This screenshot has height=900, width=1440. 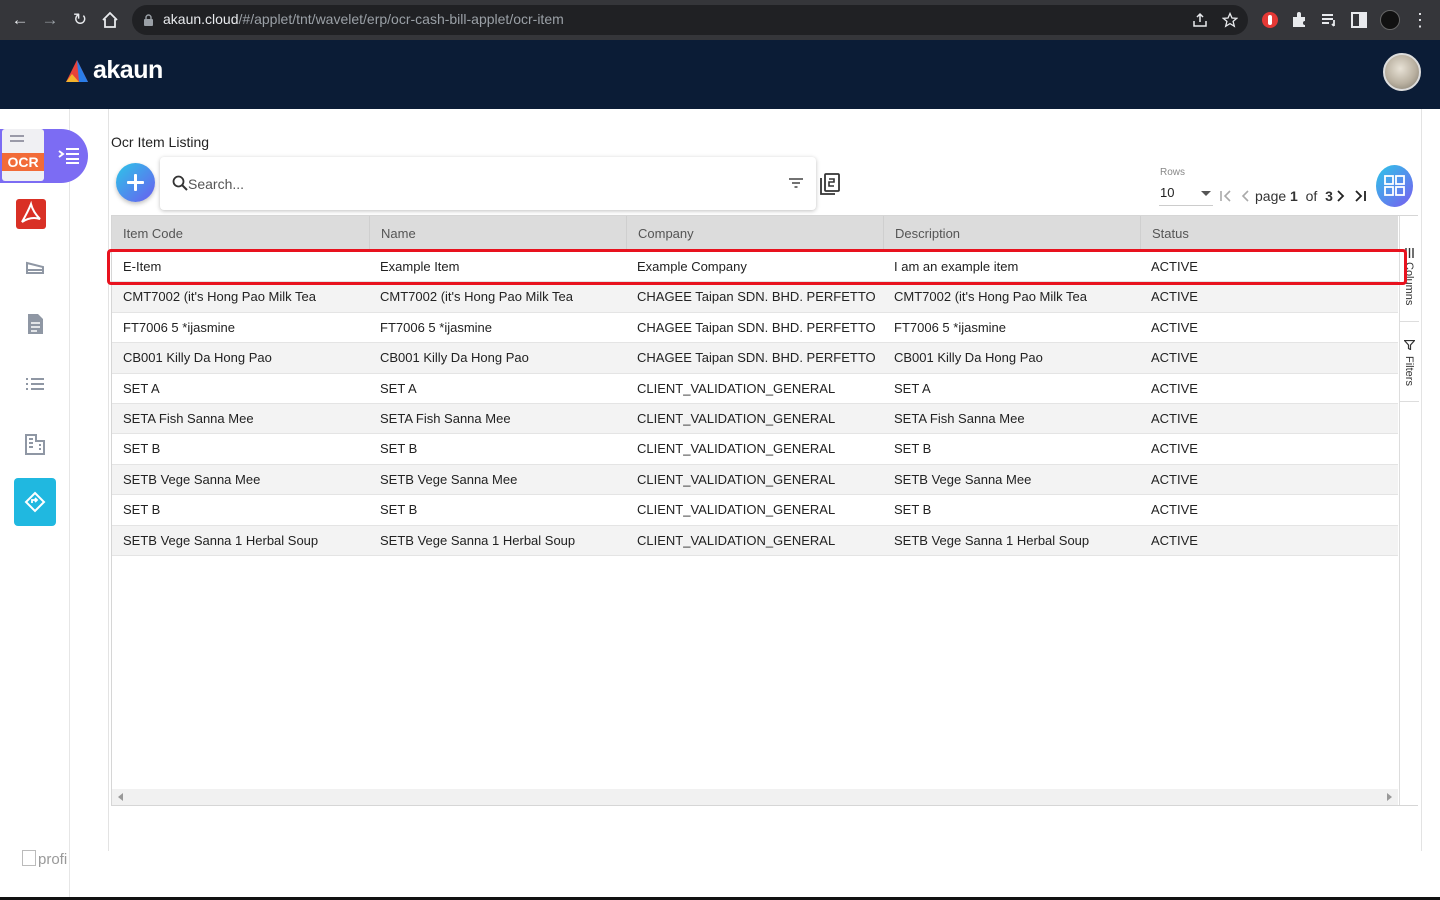 I want to click on scroll-left-icon, so click(x=120, y=797).